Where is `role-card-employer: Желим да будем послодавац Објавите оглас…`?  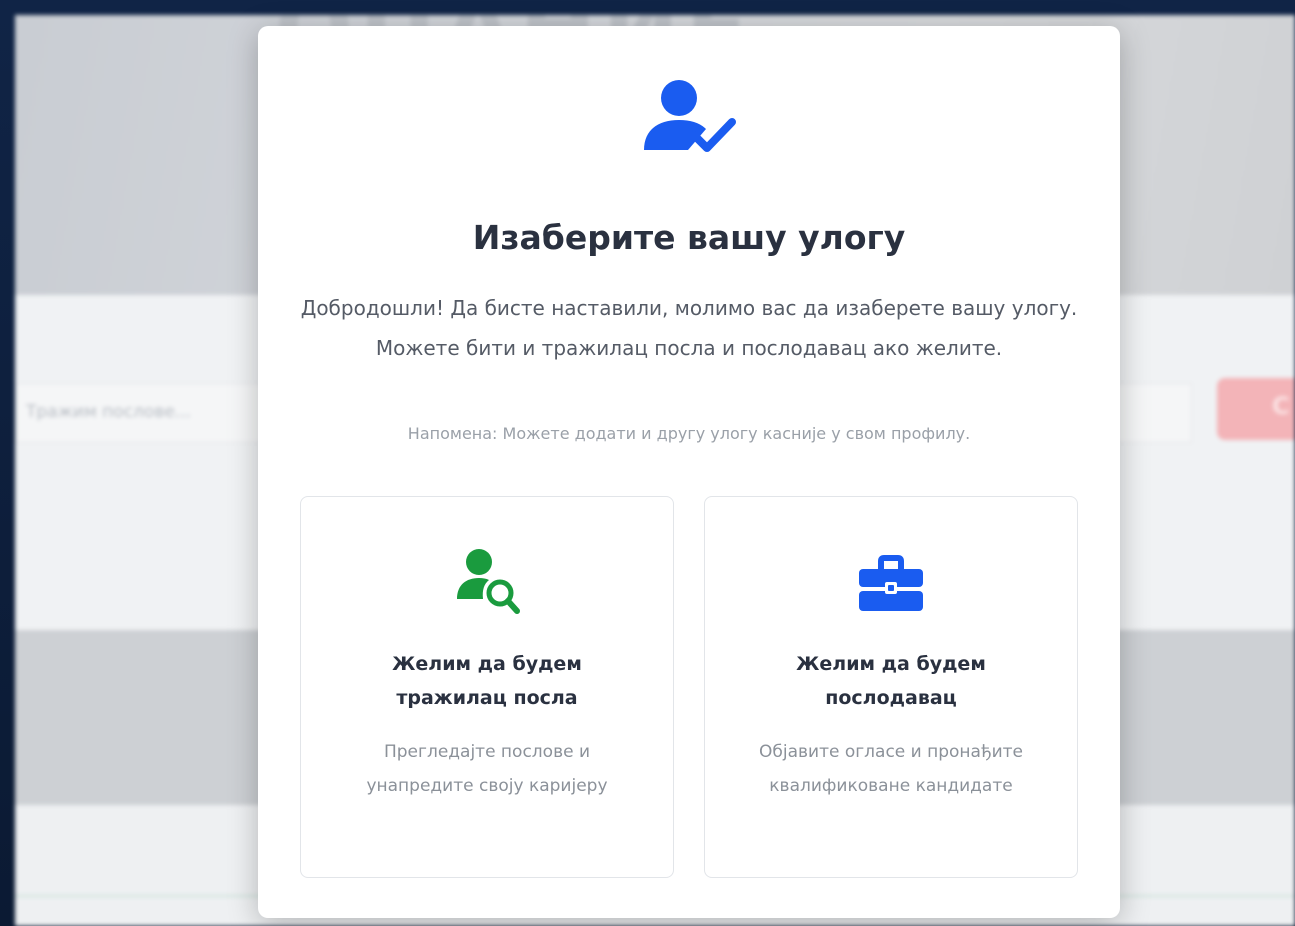 role-card-employer: Желим да будем послодавац Објавите оглас… is located at coordinates (891, 687).